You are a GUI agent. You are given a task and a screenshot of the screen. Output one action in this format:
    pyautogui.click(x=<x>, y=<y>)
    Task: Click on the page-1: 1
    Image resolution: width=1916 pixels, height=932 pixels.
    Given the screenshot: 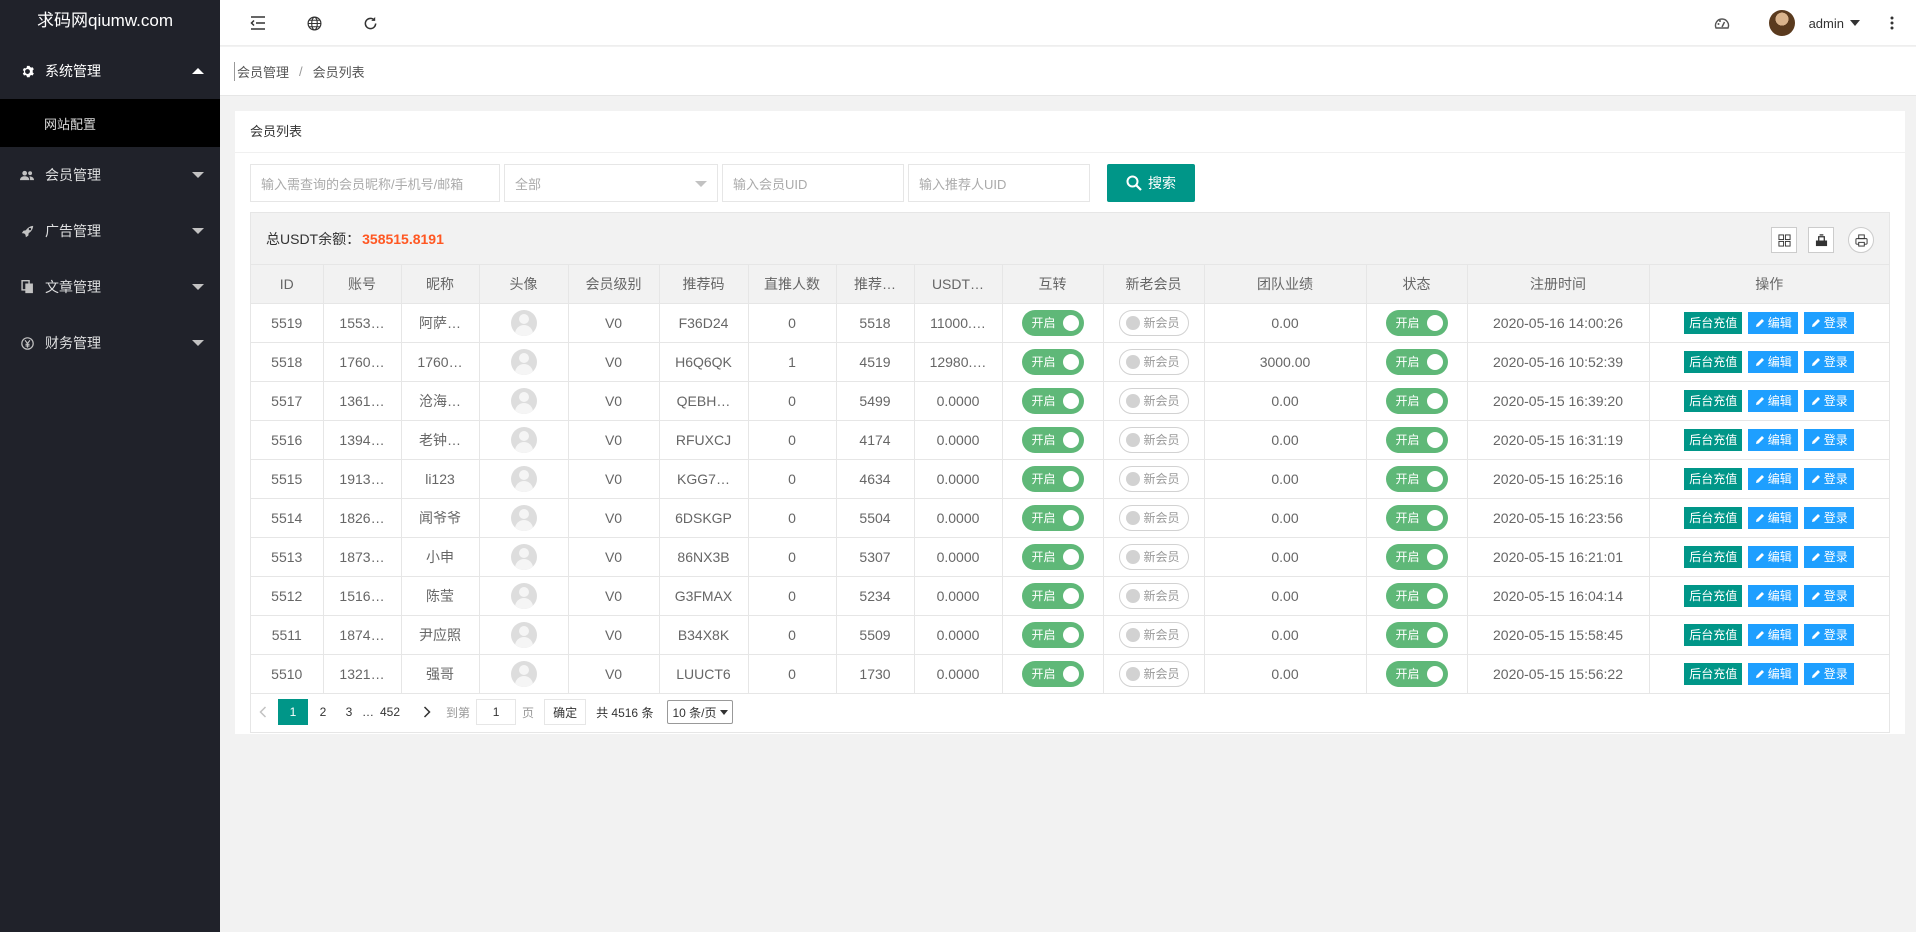 What is the action you would take?
    pyautogui.click(x=293, y=712)
    